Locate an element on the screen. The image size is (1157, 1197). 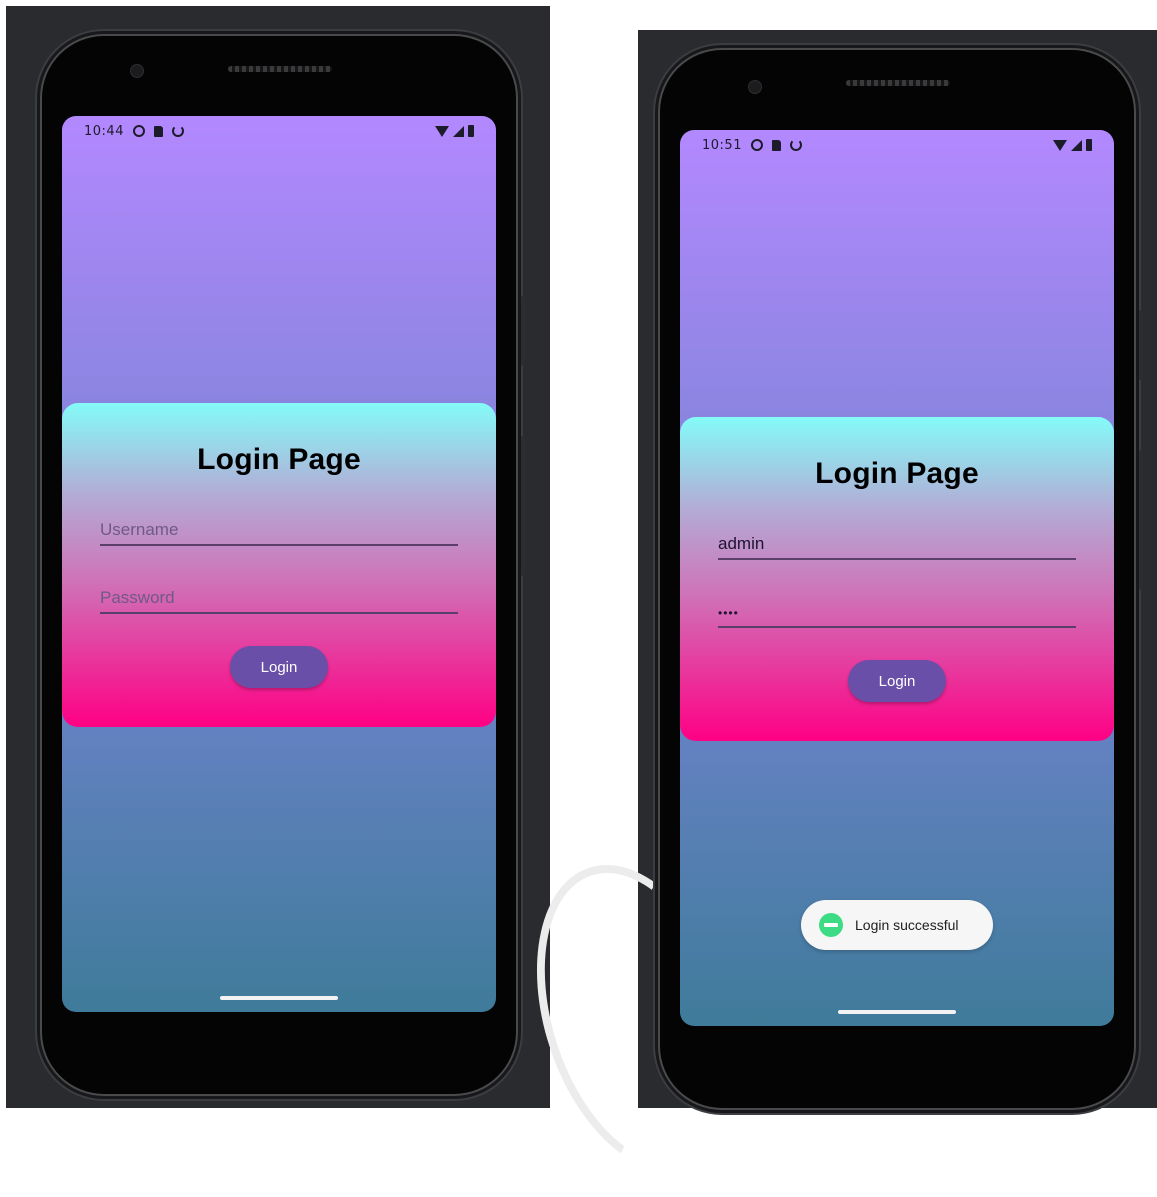
toast-message: Login successful is located at coordinates (897, 925).